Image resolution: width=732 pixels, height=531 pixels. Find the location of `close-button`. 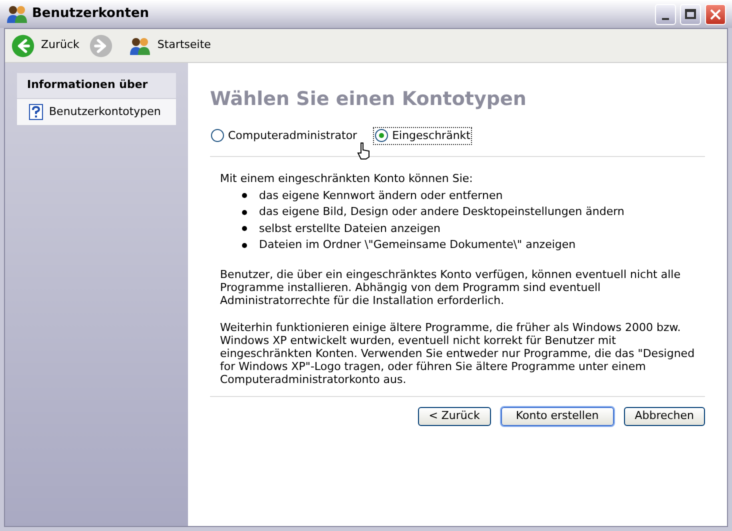

close-button is located at coordinates (715, 14).